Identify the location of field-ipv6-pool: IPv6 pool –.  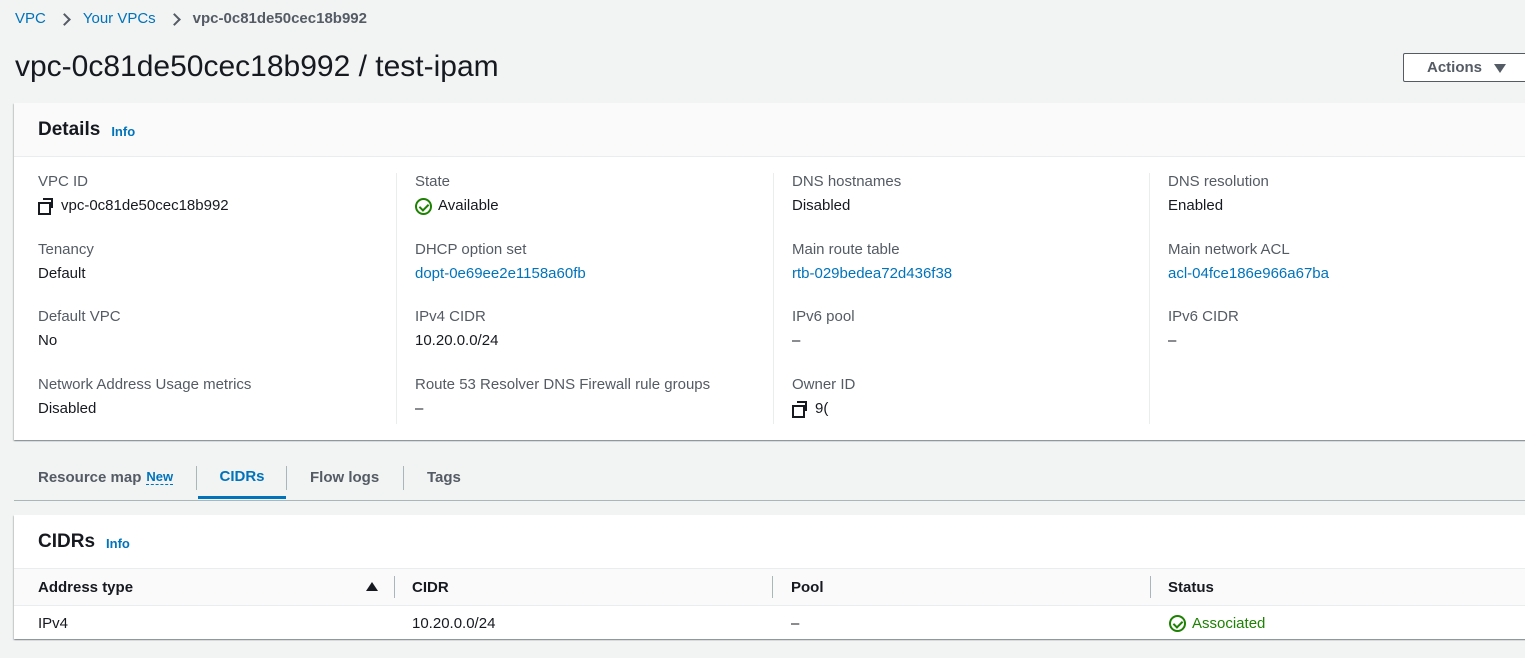
(823, 329).